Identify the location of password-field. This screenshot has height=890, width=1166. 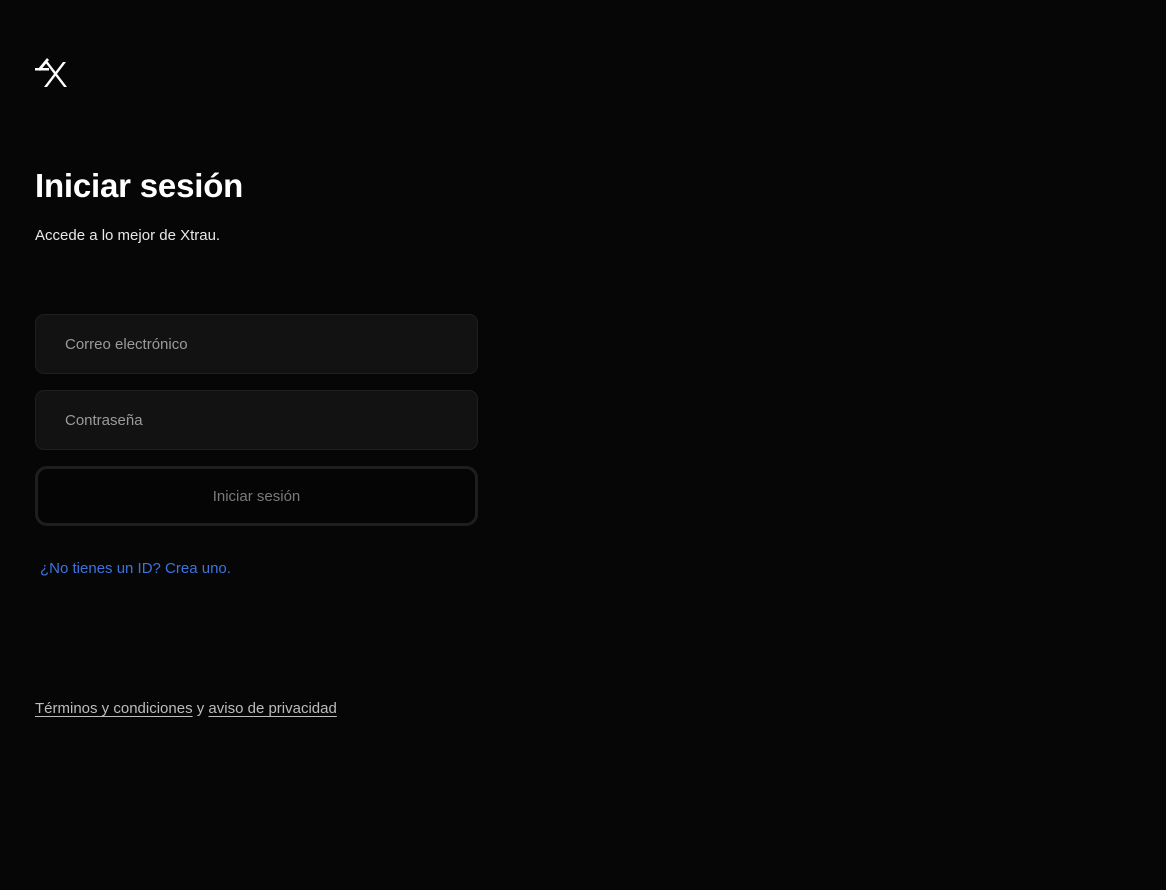
(256, 420).